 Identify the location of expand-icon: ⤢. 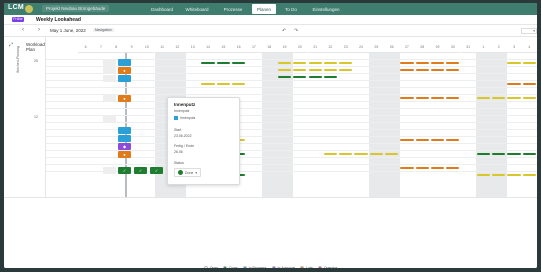
(11, 45).